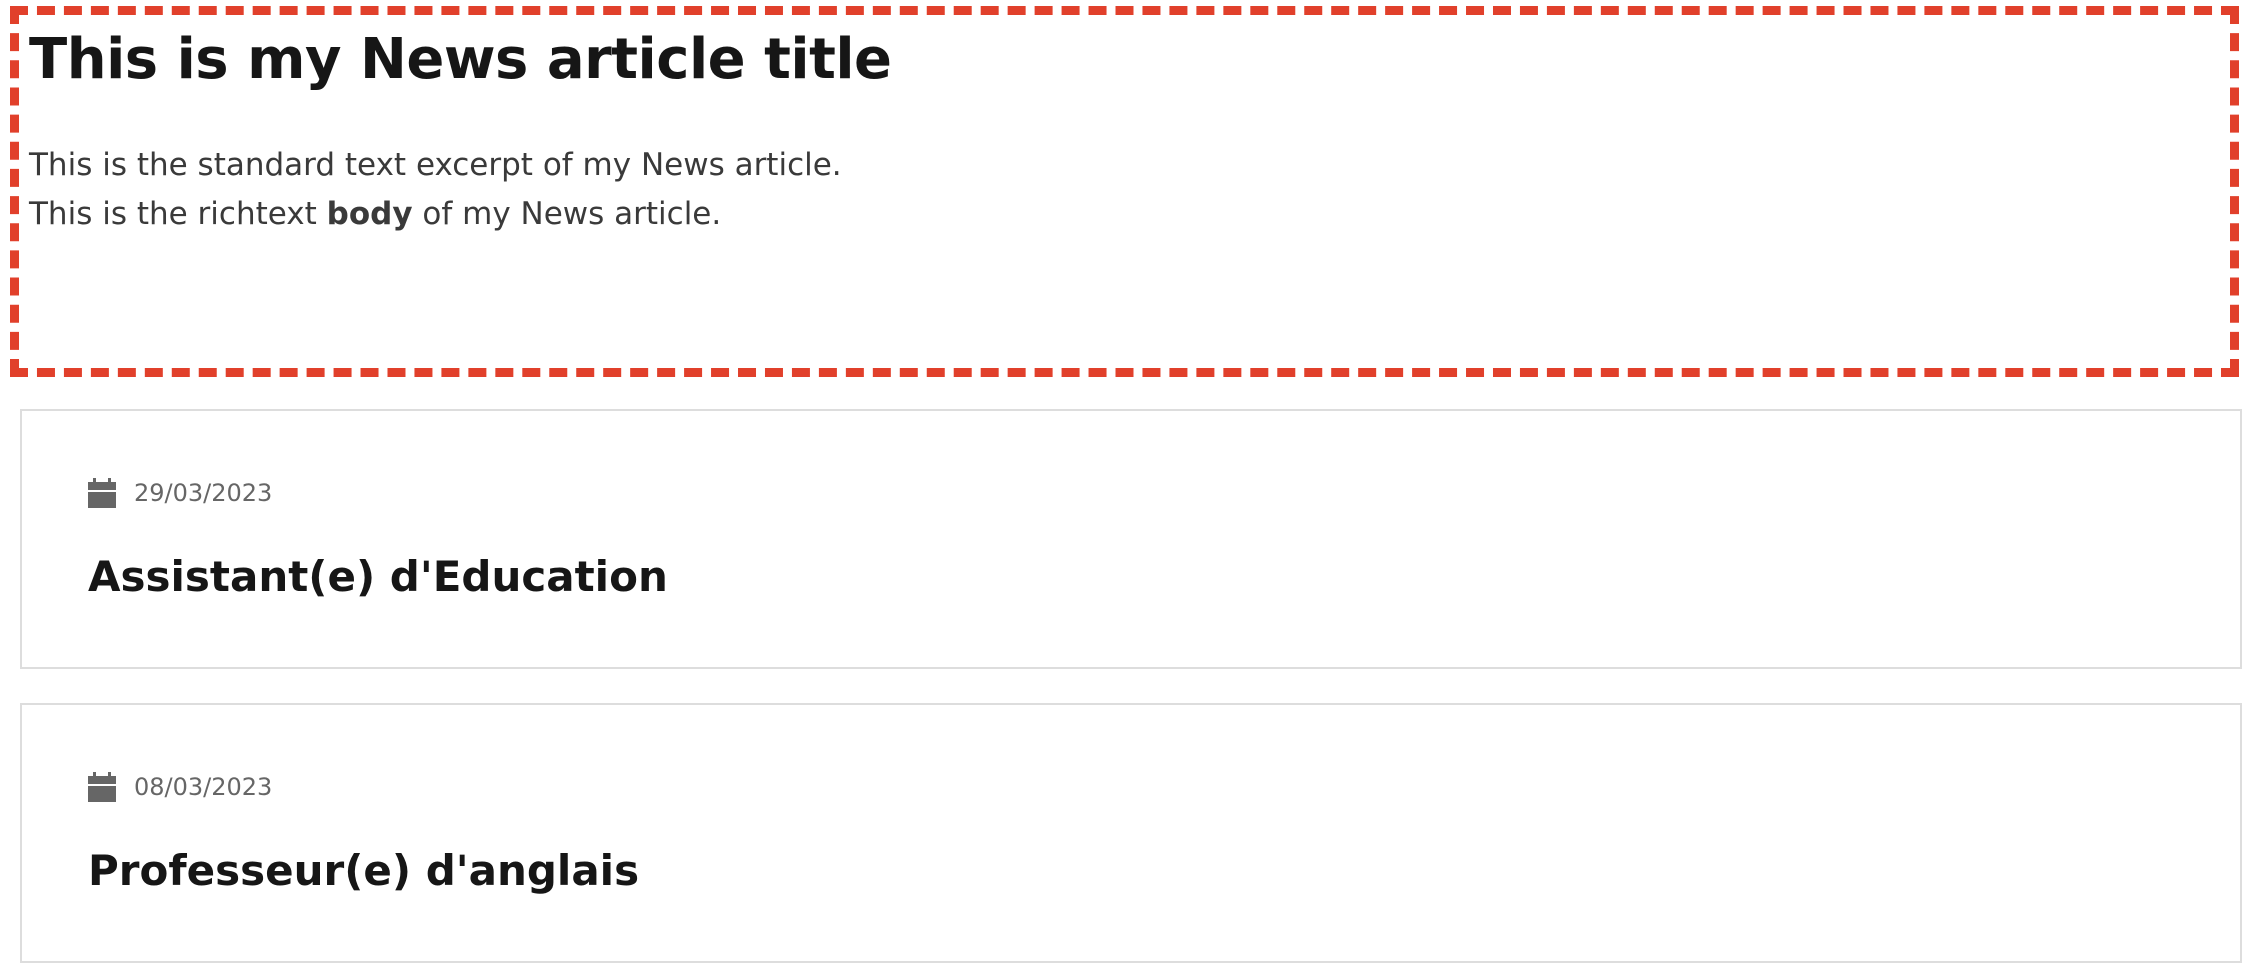 The height and width of the screenshot is (980, 2254). I want to click on article-body-text-end: of my News article., so click(567, 214).